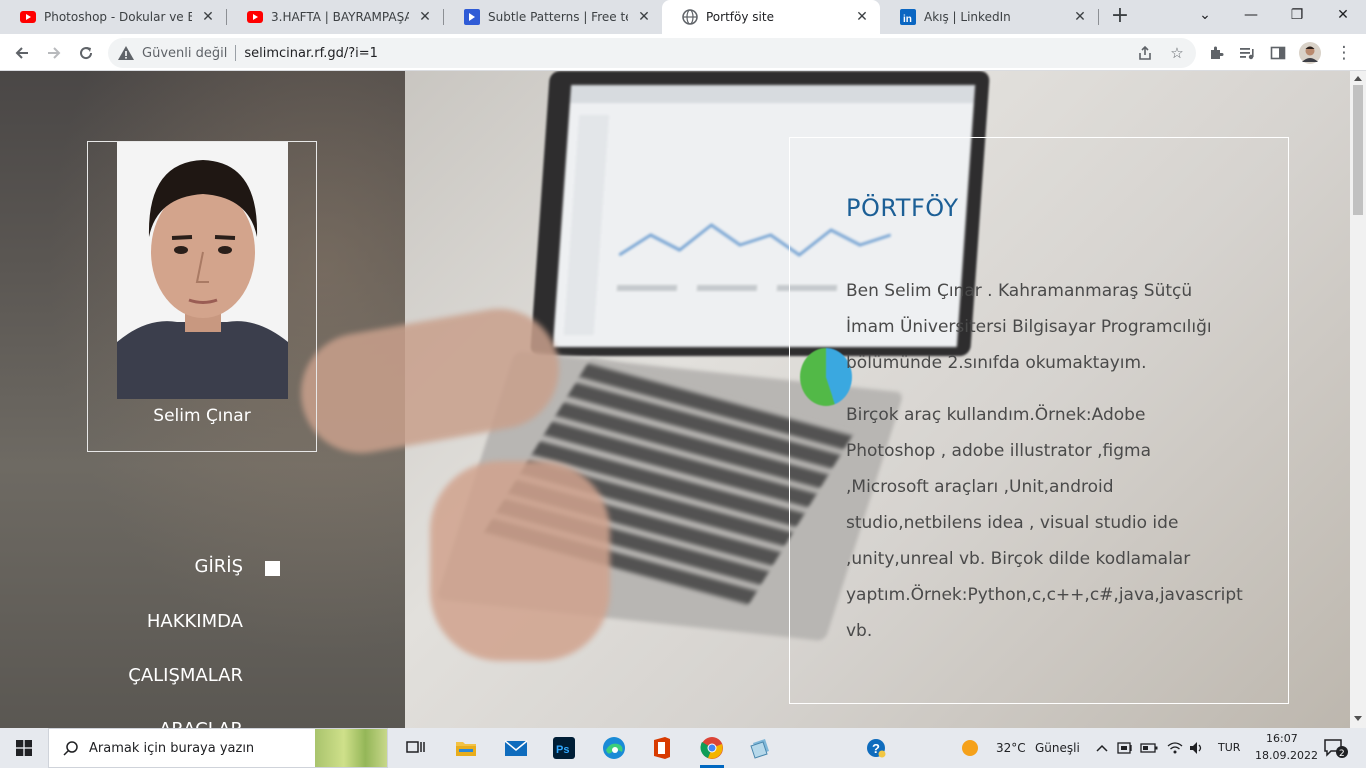 The image size is (1366, 768). I want to click on browser-toolbar: Güvenli değil selimcinar.rf.gd/?i=1 ☆ ⋮, so click(683, 52).